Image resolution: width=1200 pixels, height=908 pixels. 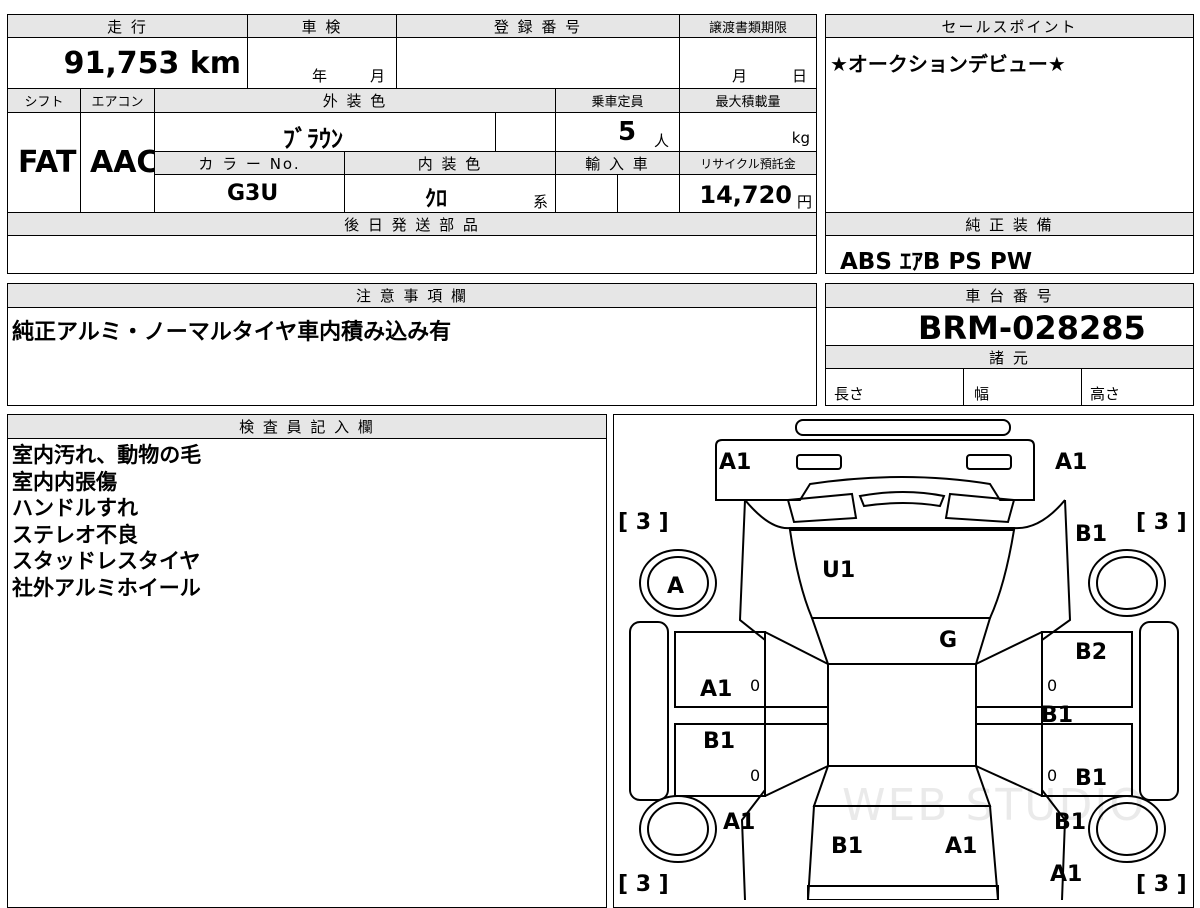 I want to click on mark-tire-fr: [ 3 ], so click(x=1161, y=522).